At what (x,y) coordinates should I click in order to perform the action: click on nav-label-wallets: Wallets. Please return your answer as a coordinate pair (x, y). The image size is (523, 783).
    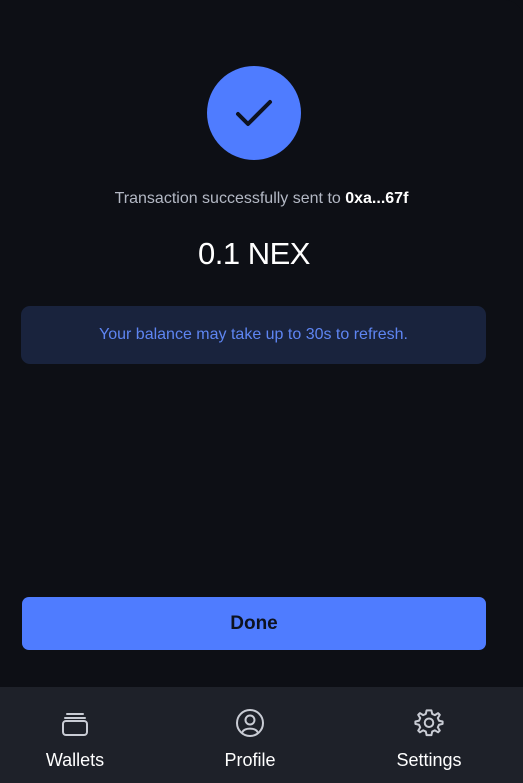
    Looking at the image, I should click on (75, 760).